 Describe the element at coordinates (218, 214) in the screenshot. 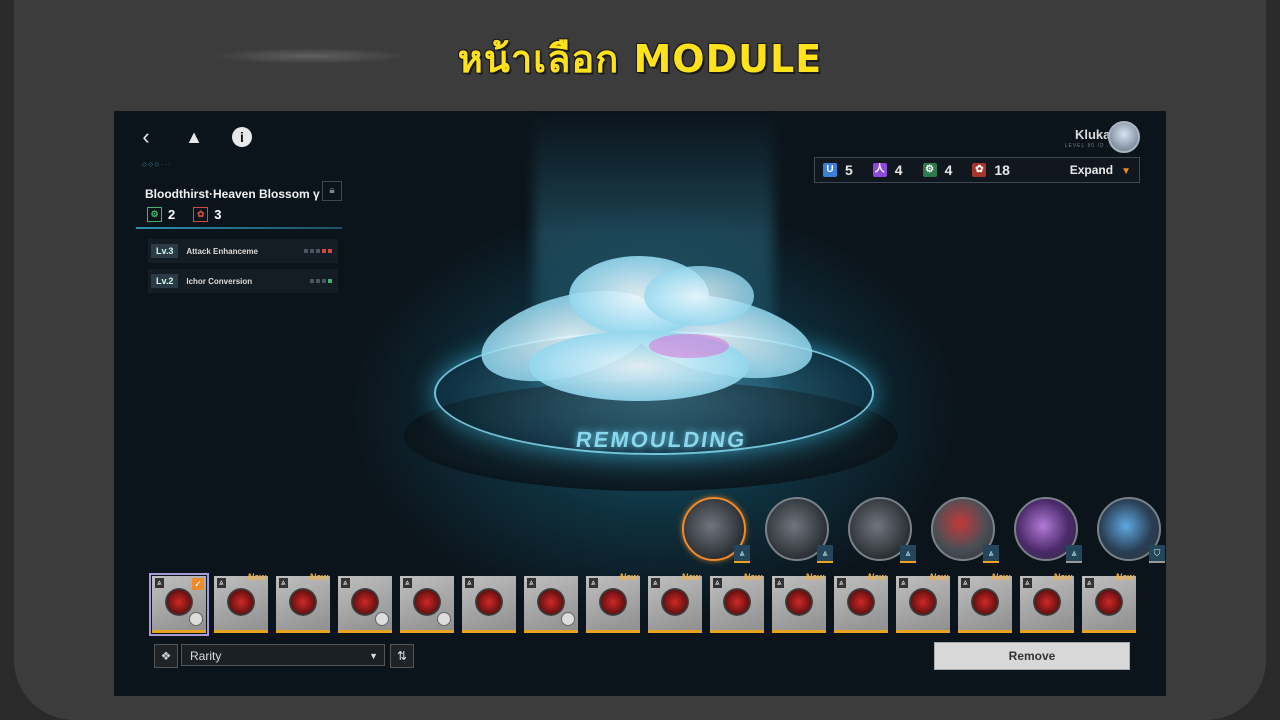

I see `stat-red-value: 3` at that location.